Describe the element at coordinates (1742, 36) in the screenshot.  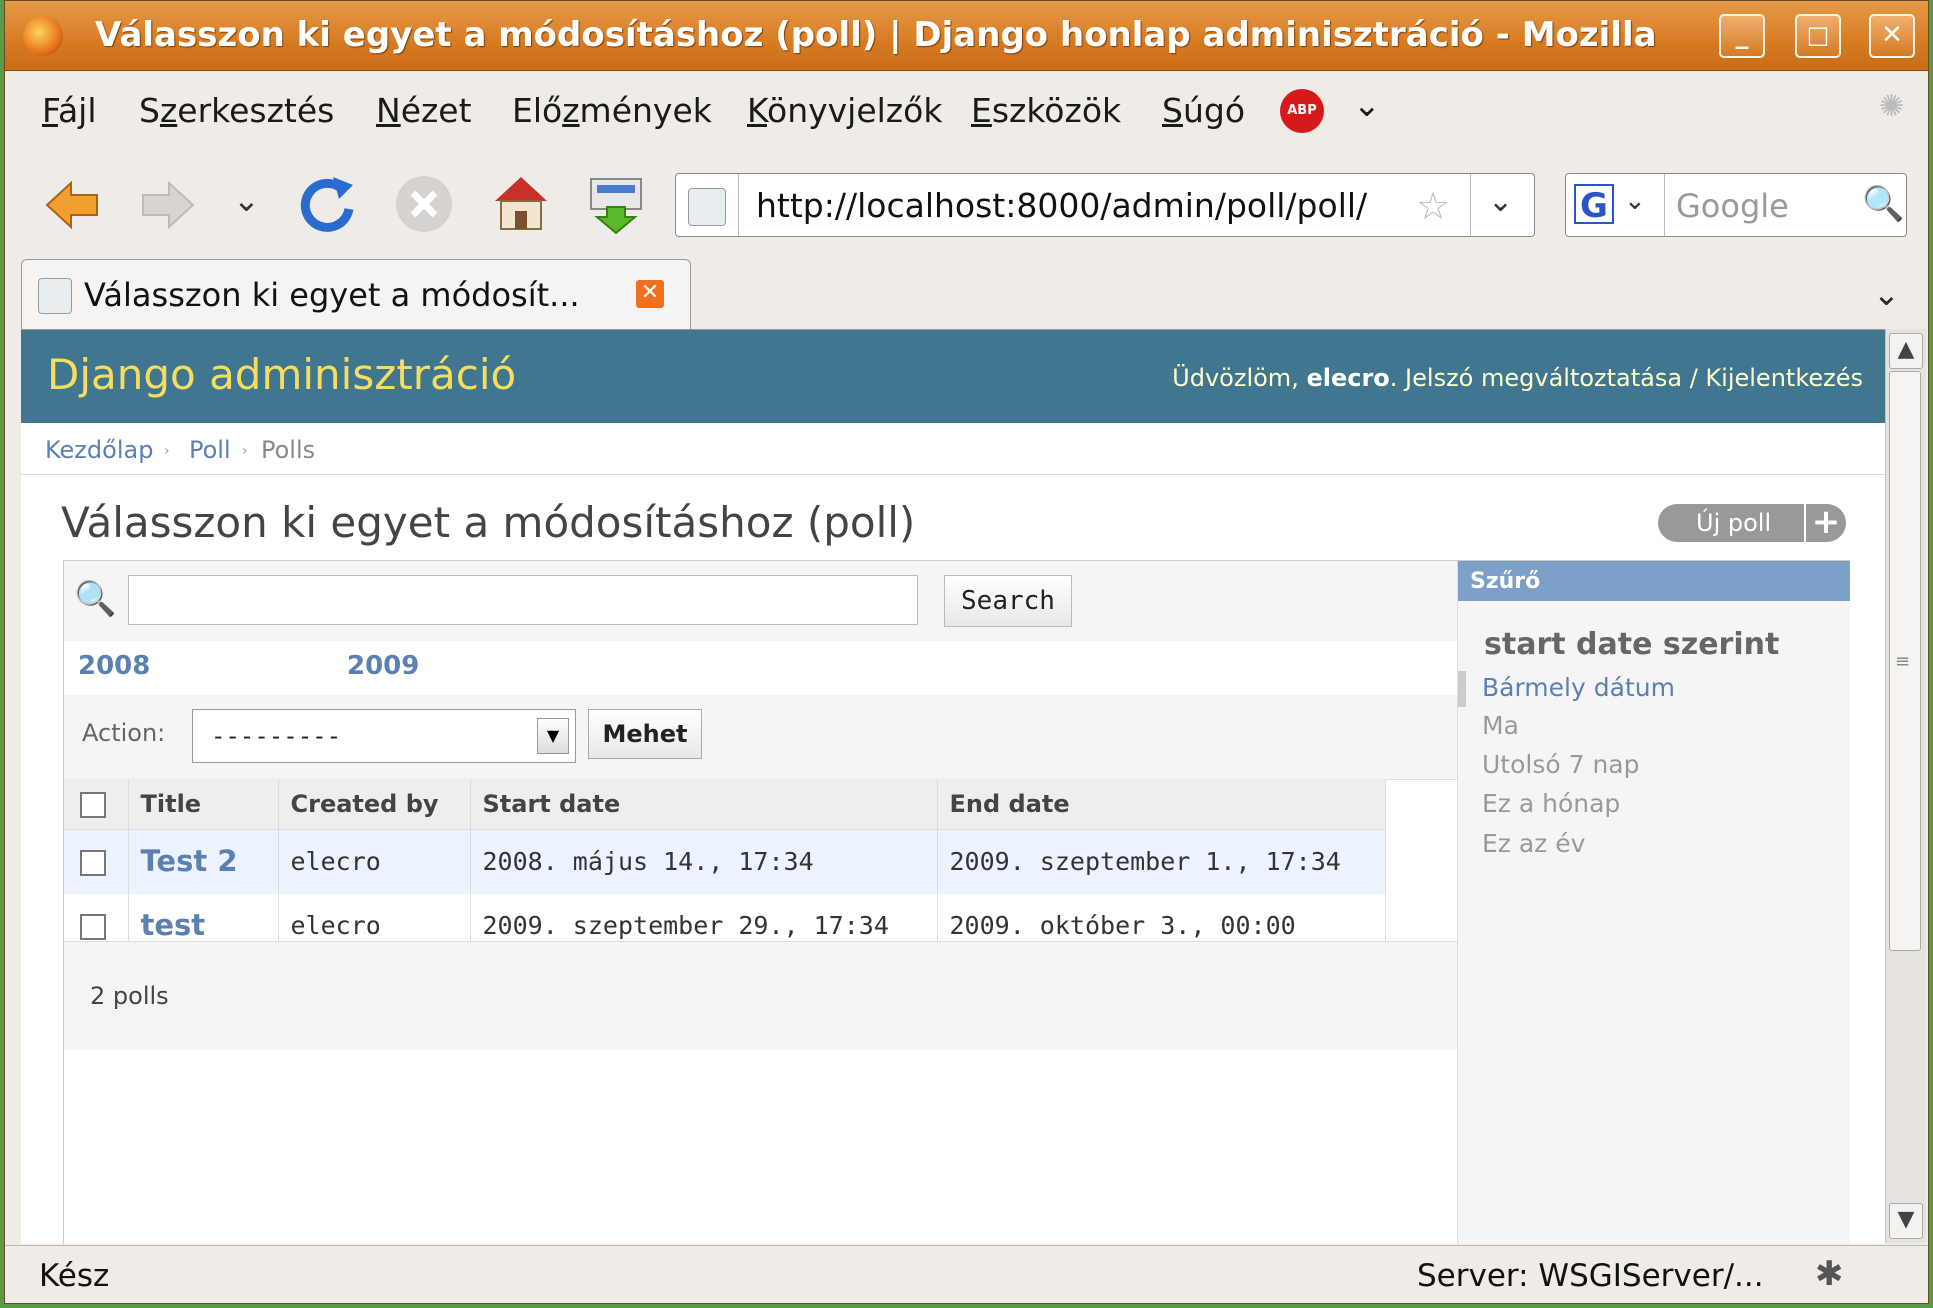
I see `minimize-button: _` at that location.